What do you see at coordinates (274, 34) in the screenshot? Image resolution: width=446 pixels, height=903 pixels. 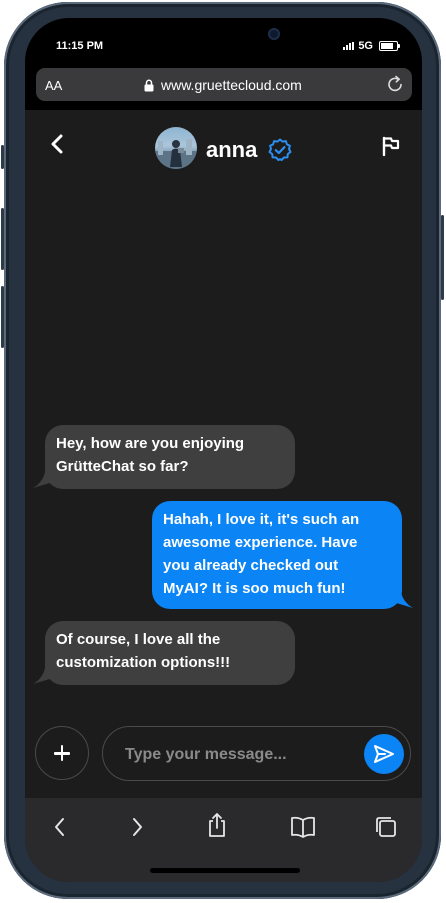 I see `camera-icon` at bounding box center [274, 34].